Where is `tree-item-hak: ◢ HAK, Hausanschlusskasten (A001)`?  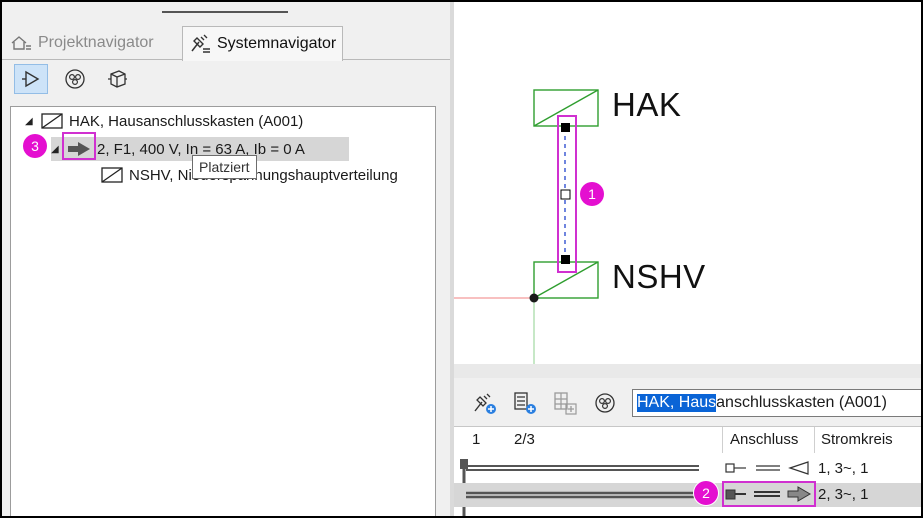
tree-item-hak: ◢ HAK, Hausanschlusskasten (A001) is located at coordinates (164, 121).